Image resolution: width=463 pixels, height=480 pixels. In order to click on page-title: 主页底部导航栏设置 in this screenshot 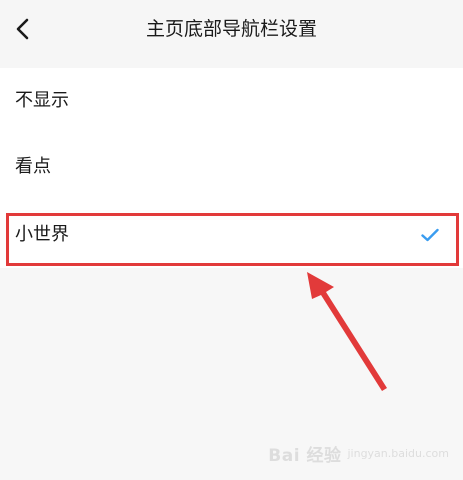, I will do `click(231, 29)`.